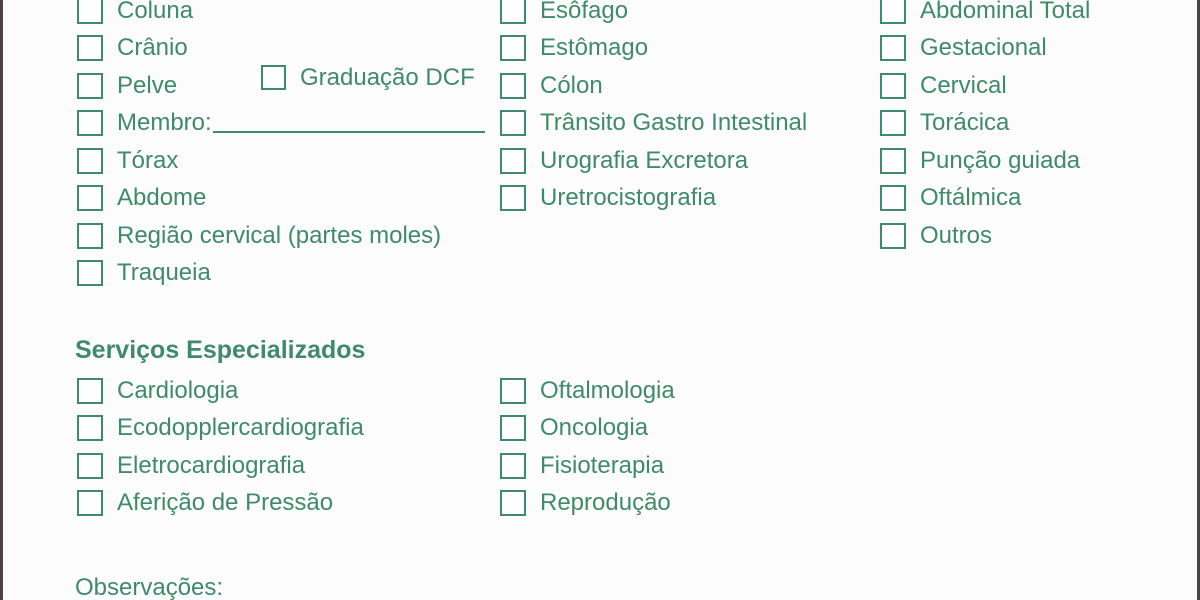 The image size is (1200, 600). Describe the element at coordinates (1000, 160) in the screenshot. I see `checkbox-label-puncao-guiada: Punção guiada` at that location.